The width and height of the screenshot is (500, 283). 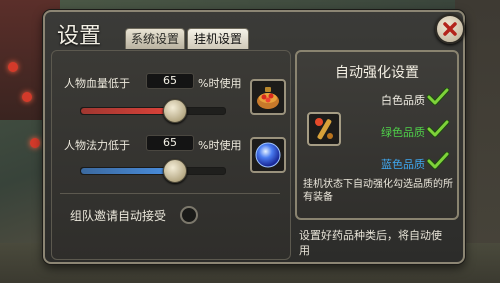 I want to click on dialog-title: 设置, so click(x=79, y=36).